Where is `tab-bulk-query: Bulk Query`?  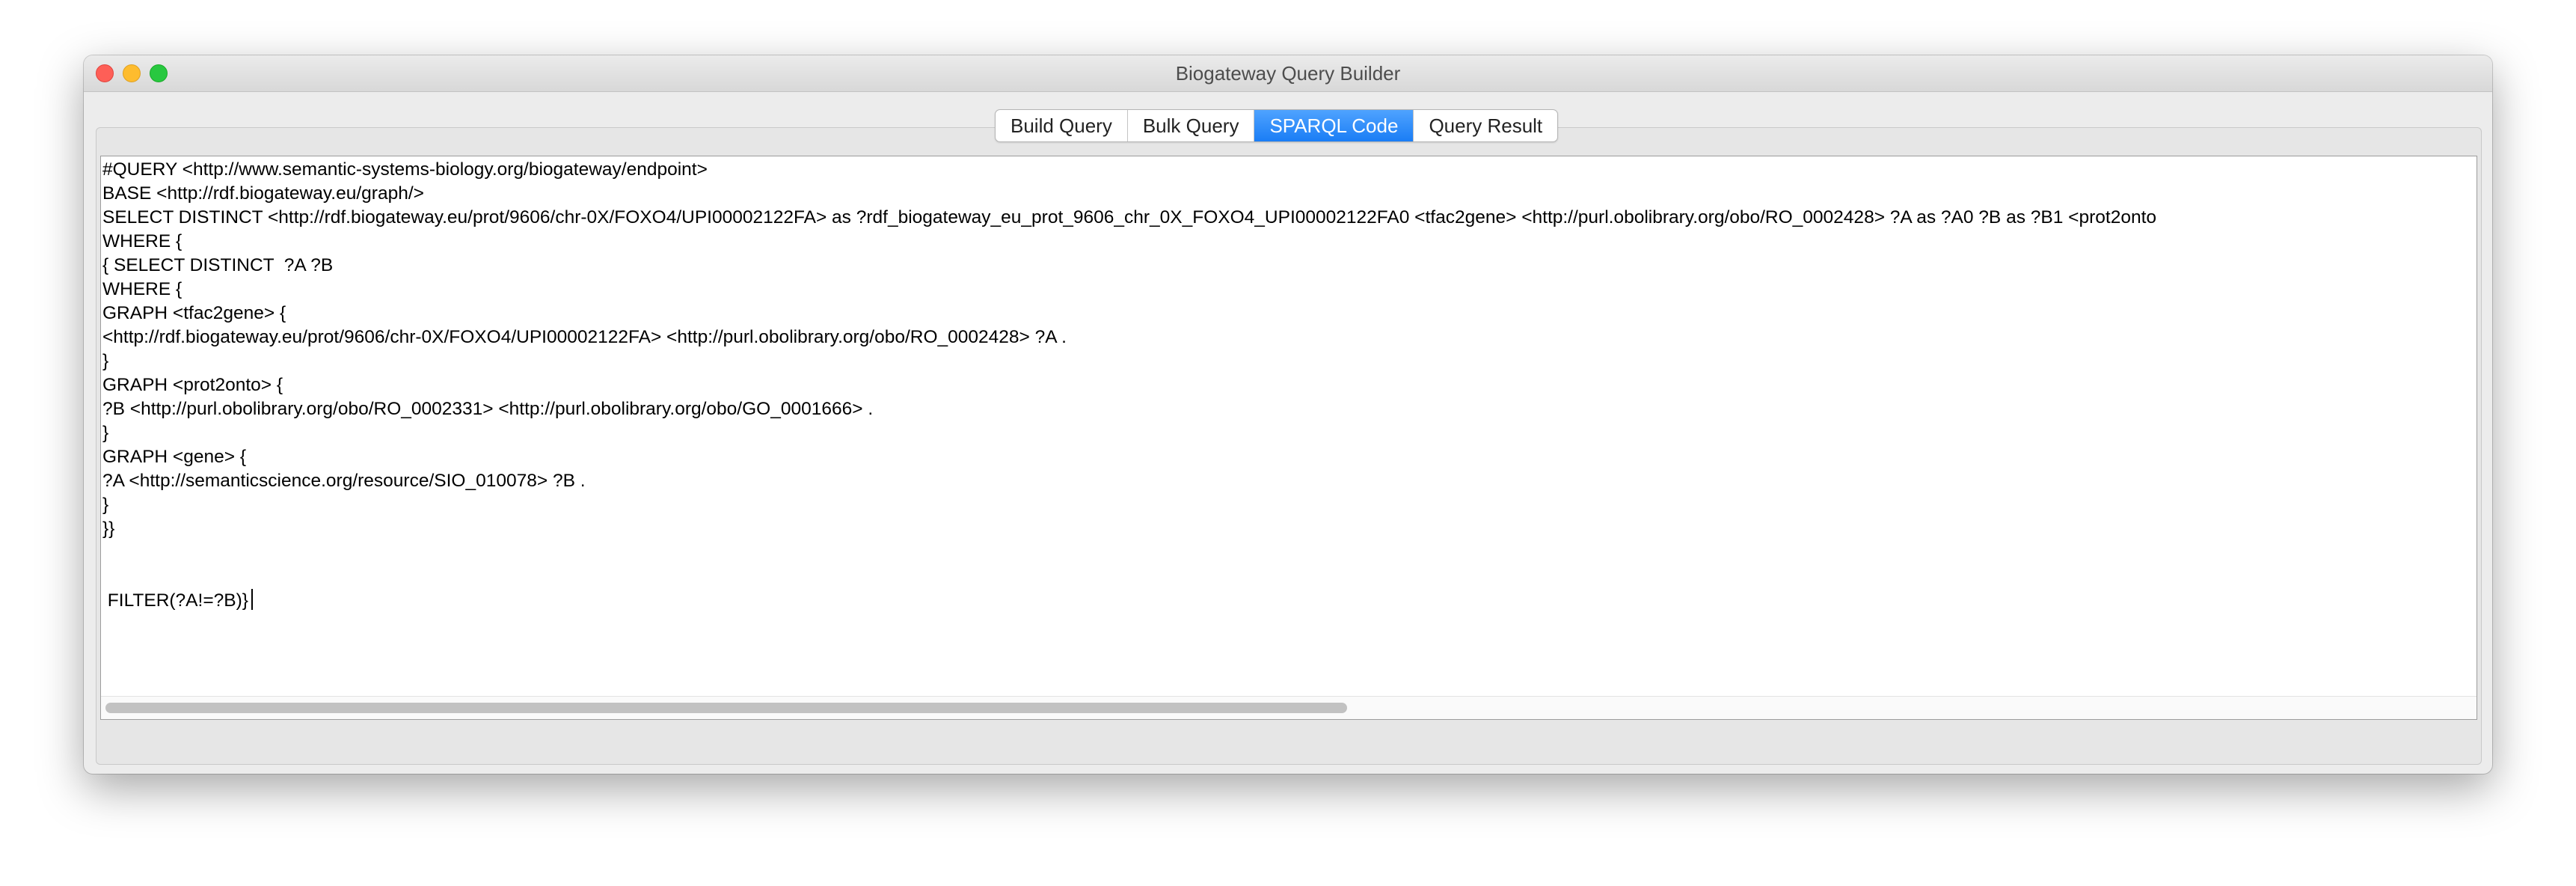 tab-bulk-query: Bulk Query is located at coordinates (1191, 126).